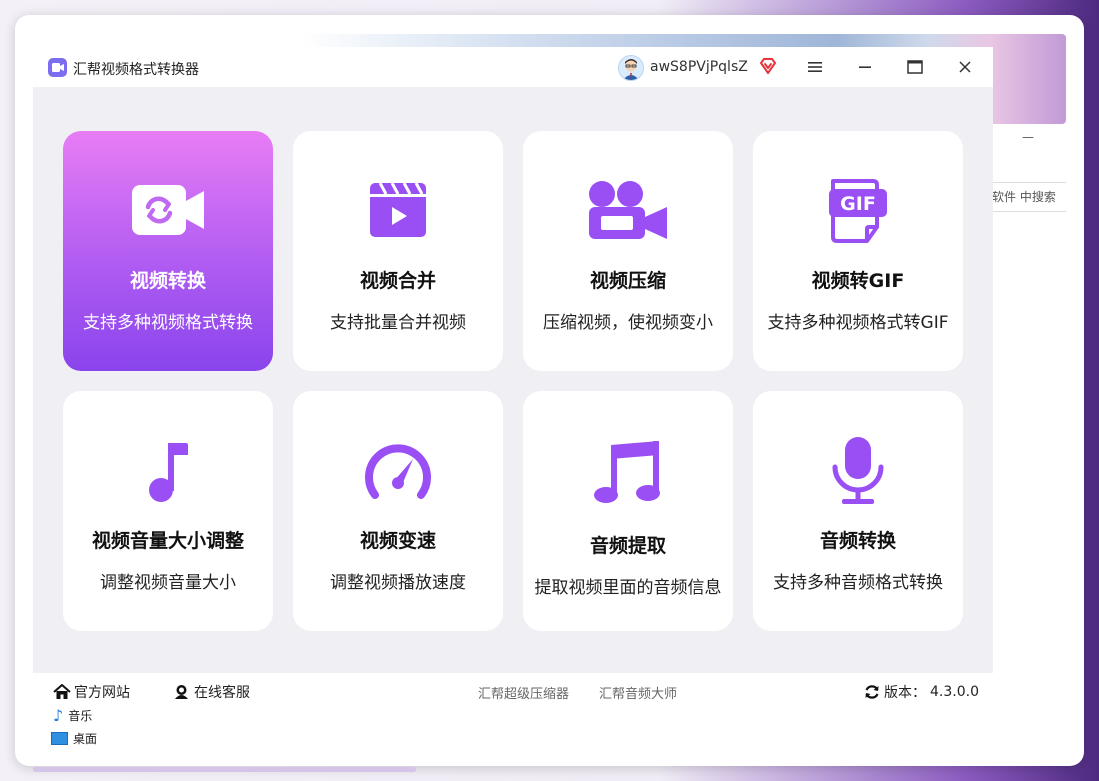 The height and width of the screenshot is (781, 1099). I want to click on card-desc: 调整视频播放速度, so click(398, 583).